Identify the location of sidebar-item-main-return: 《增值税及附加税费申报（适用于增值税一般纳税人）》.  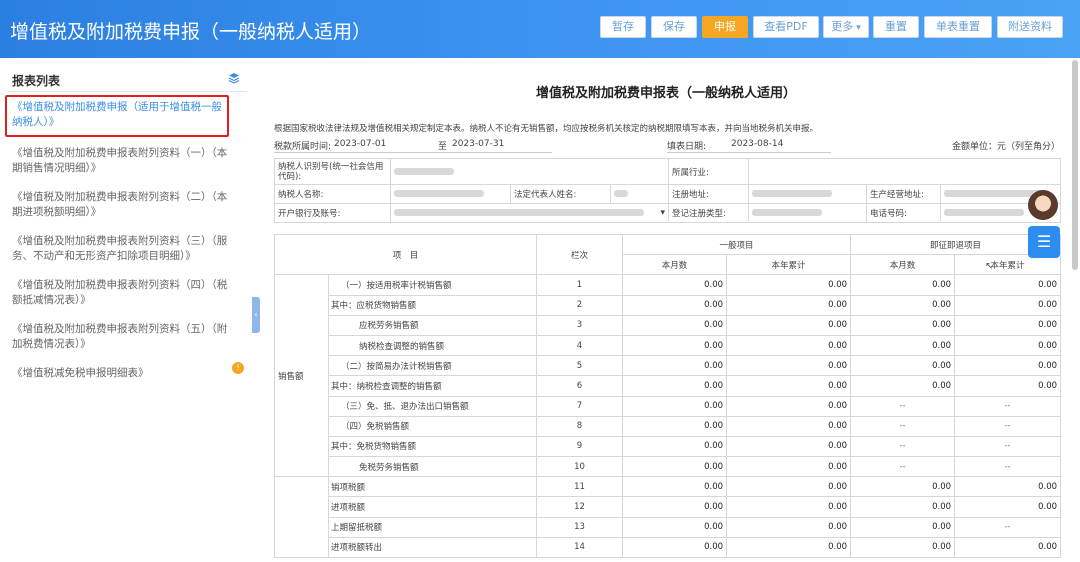
(122, 115).